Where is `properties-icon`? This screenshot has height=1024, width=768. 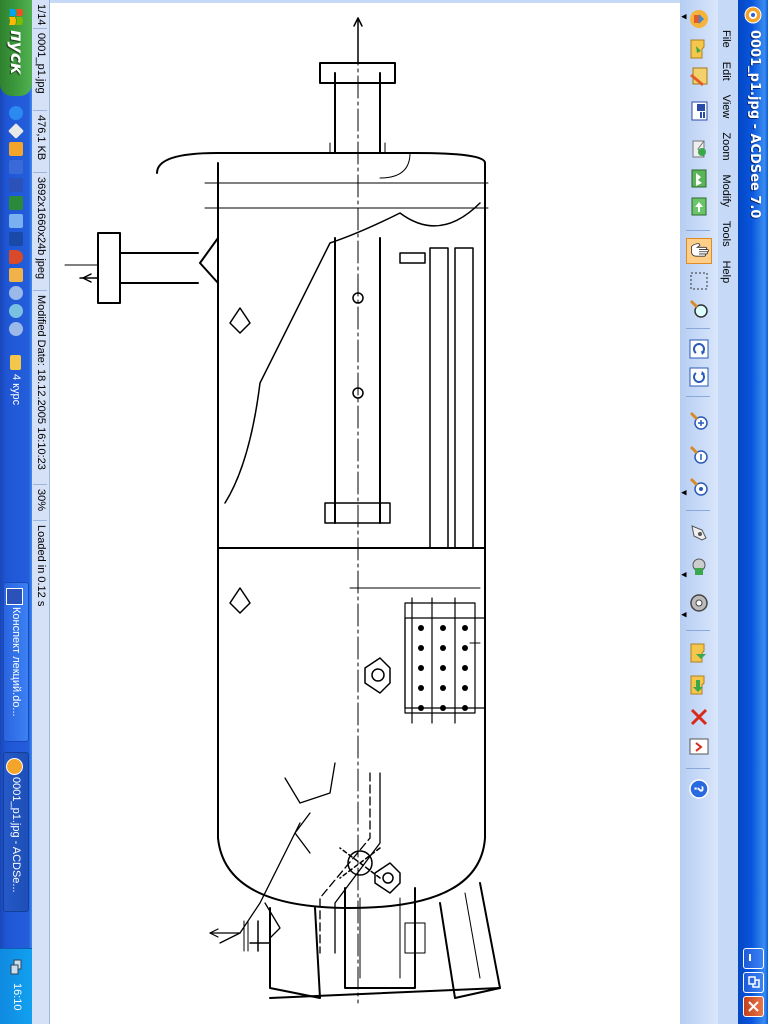
properties-icon is located at coordinates (699, 747).